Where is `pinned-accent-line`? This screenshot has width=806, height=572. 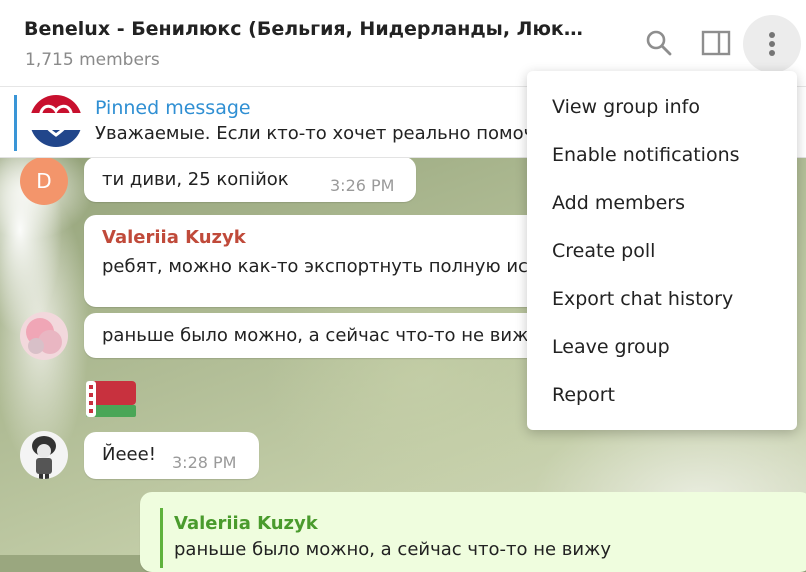 pinned-accent-line is located at coordinates (15, 123).